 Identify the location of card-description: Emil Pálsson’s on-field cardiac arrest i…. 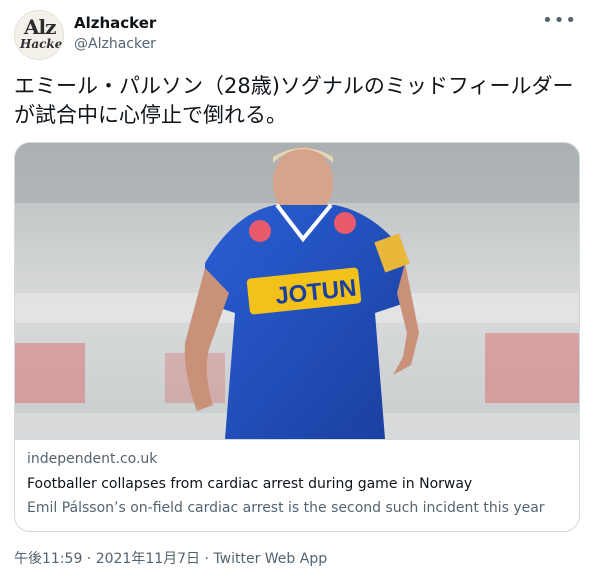
(286, 508).